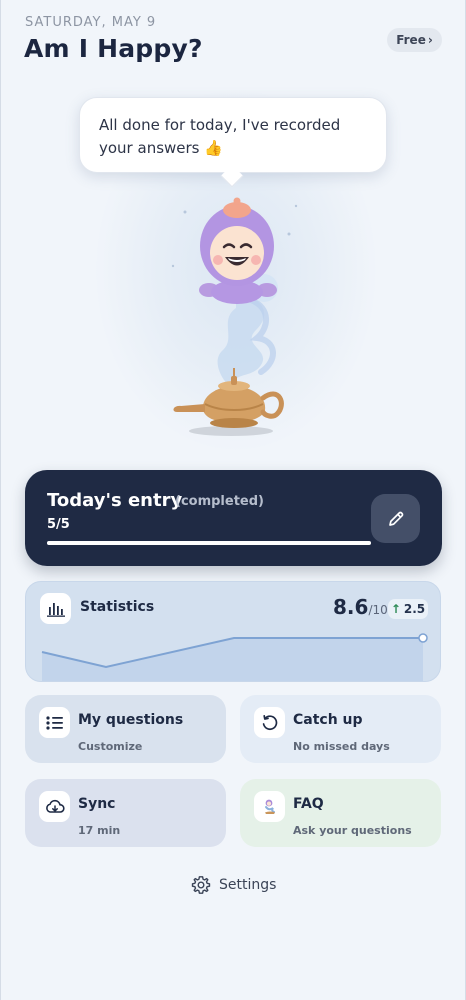 The height and width of the screenshot is (1000, 466). I want to click on cloud-sync-icon, so click(55, 806).